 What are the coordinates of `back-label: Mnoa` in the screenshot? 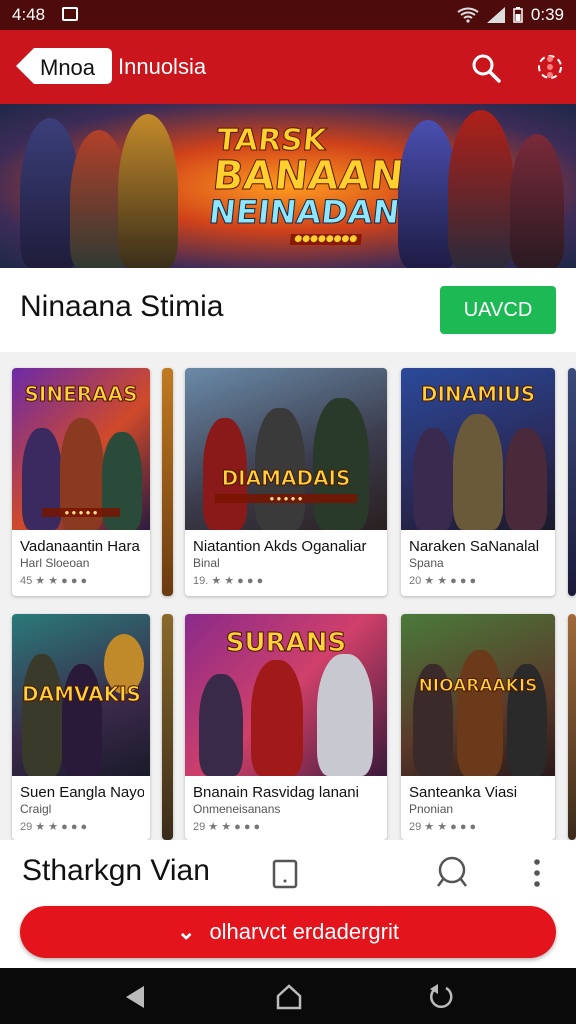 It's located at (68, 67).